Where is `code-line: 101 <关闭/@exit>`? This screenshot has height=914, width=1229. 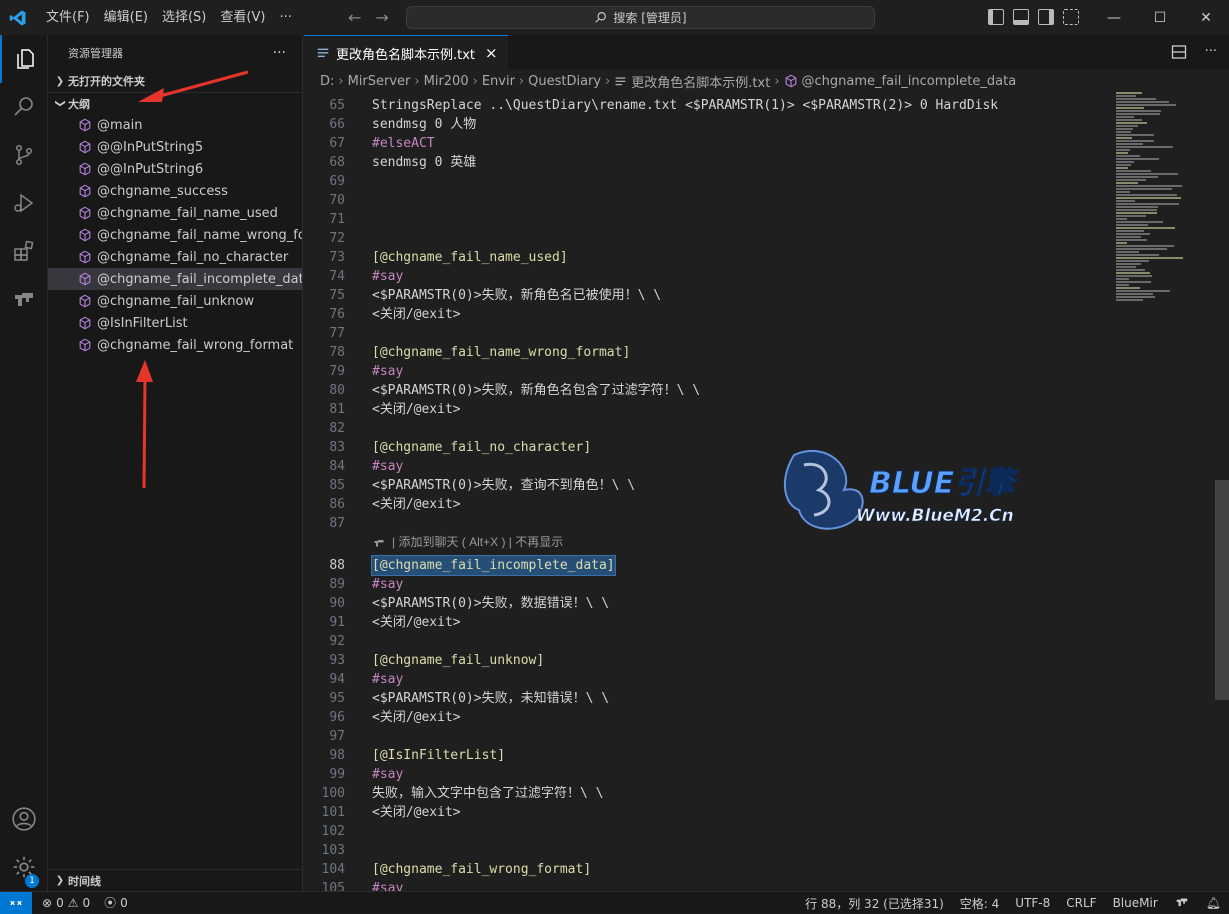
code-line: 101 <关闭/@exit> is located at coordinates (709, 812).